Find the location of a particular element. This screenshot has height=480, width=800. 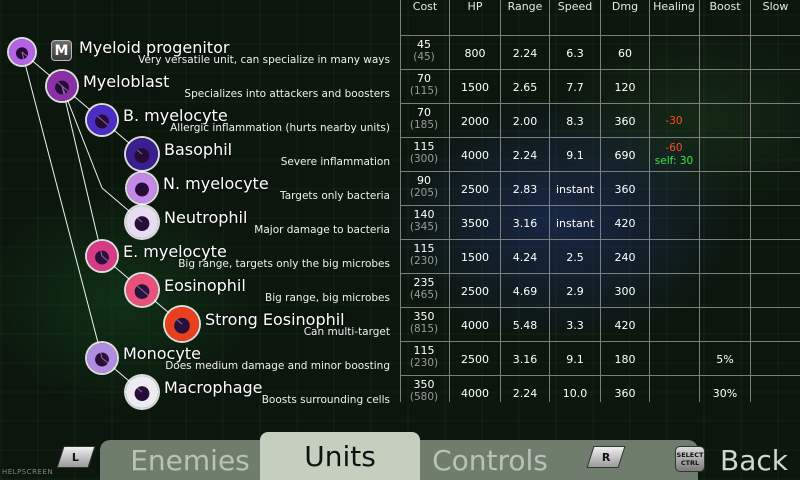

unit-speed: 8.3 is located at coordinates (575, 121).